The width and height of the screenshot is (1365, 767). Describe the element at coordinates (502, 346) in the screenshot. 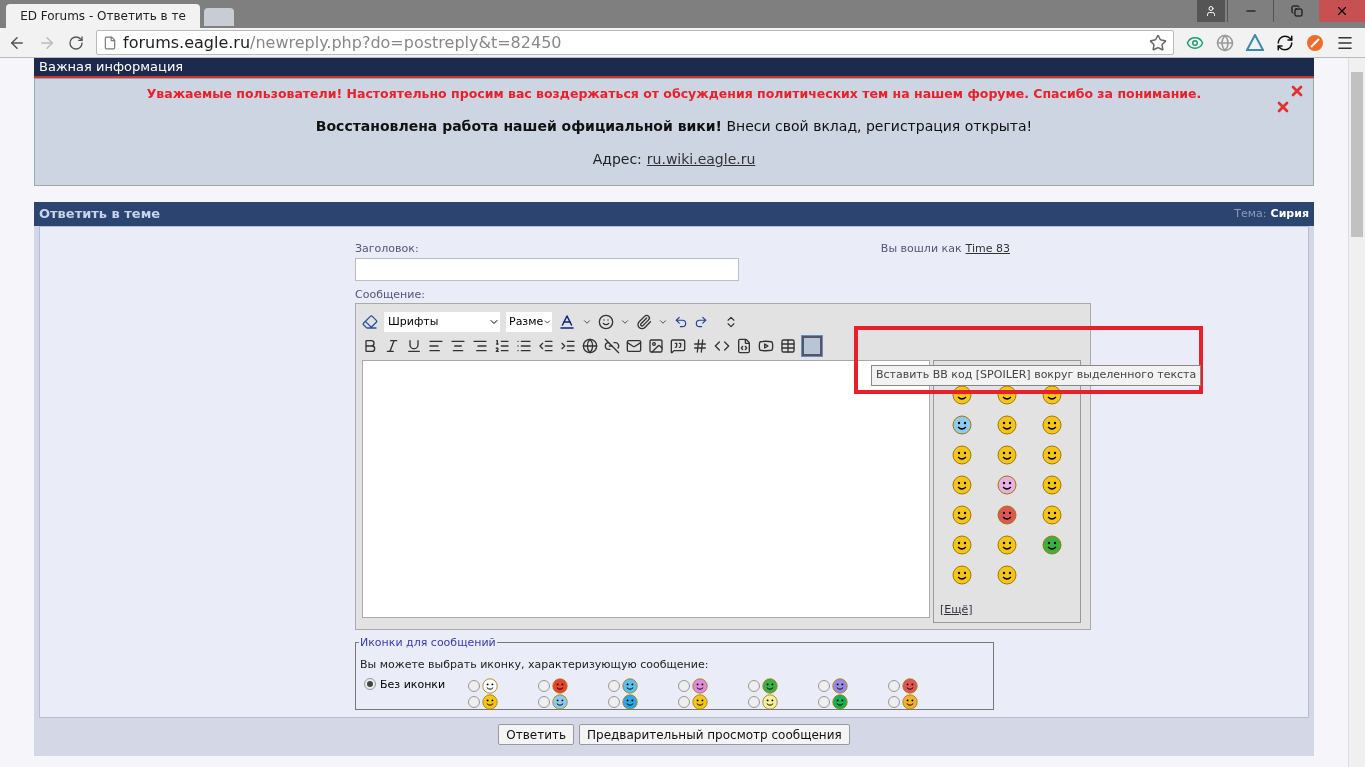

I see `numbered-list-icon` at that location.